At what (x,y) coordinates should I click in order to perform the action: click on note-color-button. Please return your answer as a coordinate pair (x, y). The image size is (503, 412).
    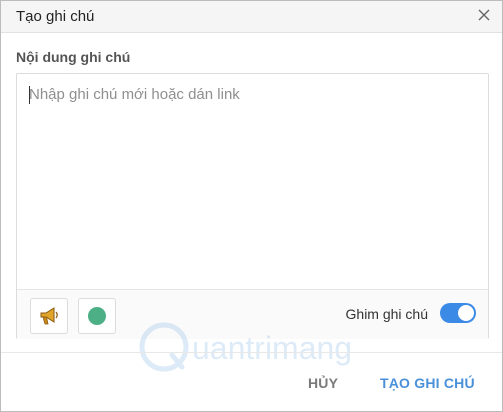
    Looking at the image, I should click on (97, 316).